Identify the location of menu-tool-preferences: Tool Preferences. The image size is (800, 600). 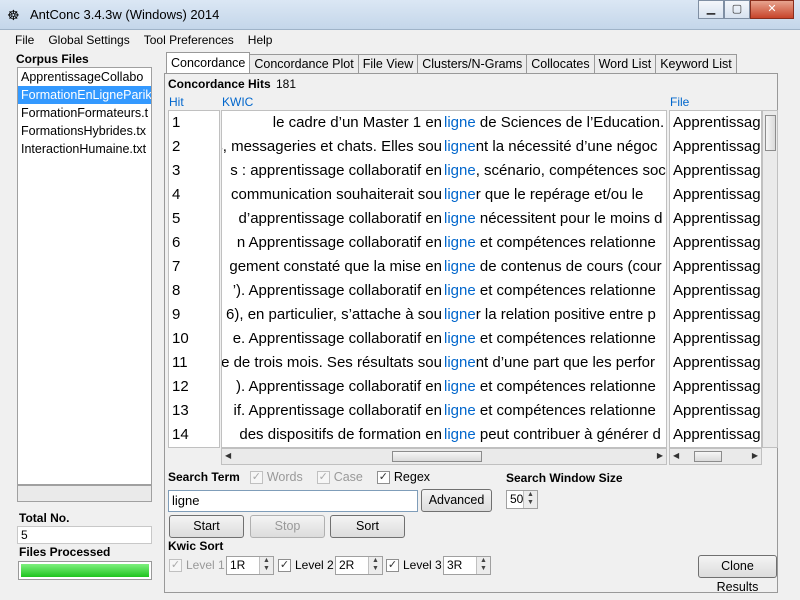
(189, 40).